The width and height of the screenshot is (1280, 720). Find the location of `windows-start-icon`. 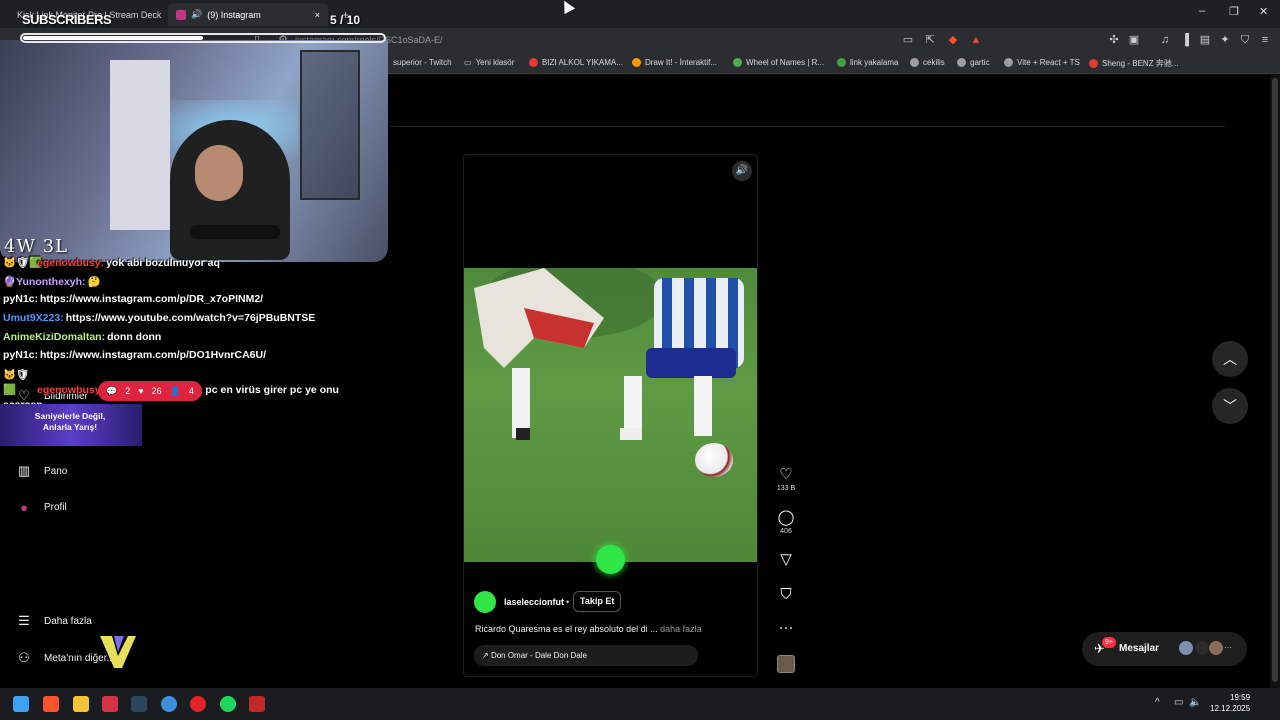

windows-start-icon is located at coordinates (21, 704).